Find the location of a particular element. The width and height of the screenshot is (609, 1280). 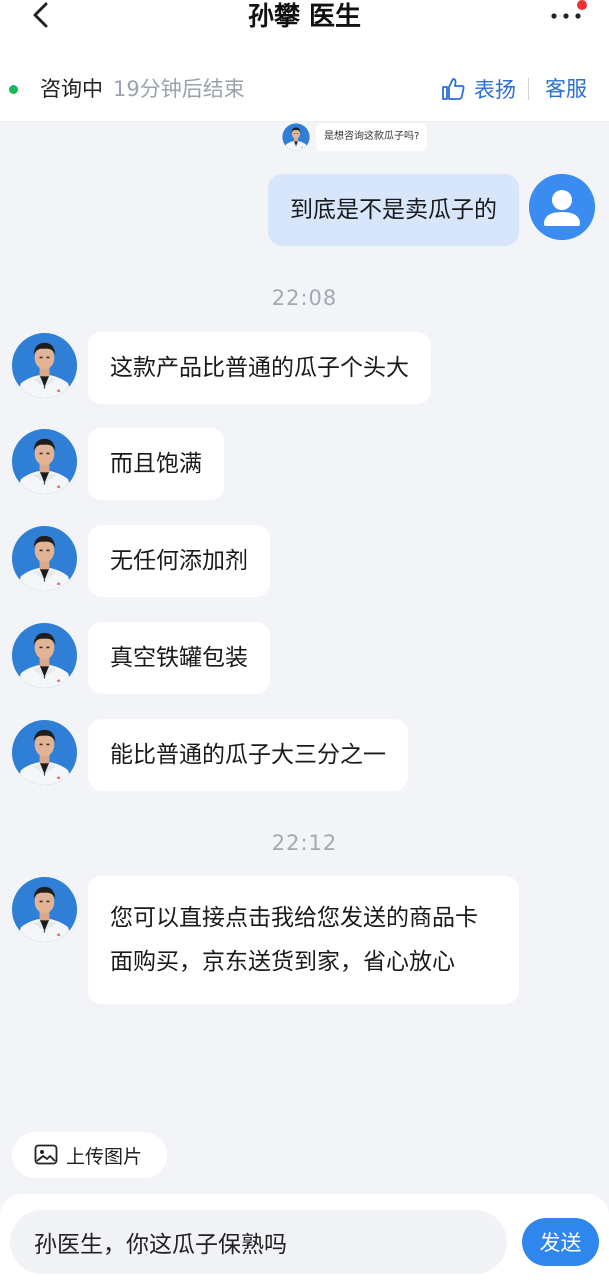

customer-service-link: 客服 is located at coordinates (566, 89).